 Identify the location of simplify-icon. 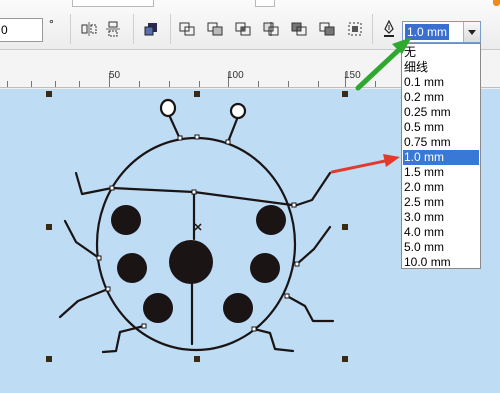
(271, 29).